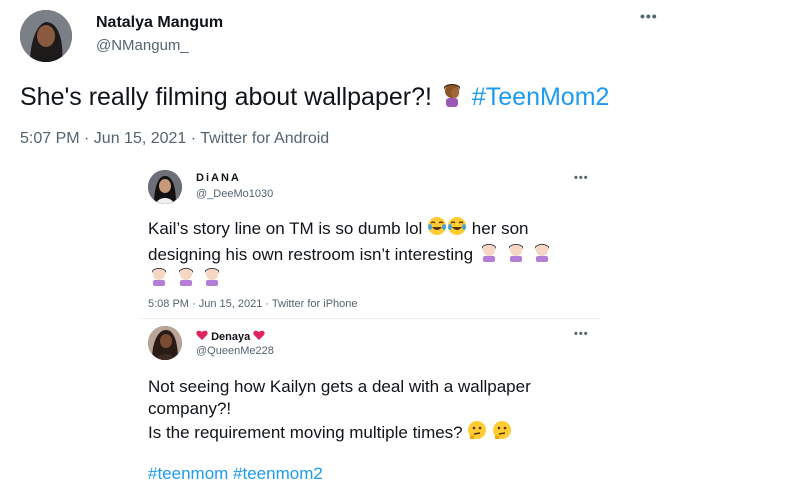  Describe the element at coordinates (285, 228) in the screenshot. I see `tweet-text-segment: Kail’s story line on TM is so dumb lol` at that location.